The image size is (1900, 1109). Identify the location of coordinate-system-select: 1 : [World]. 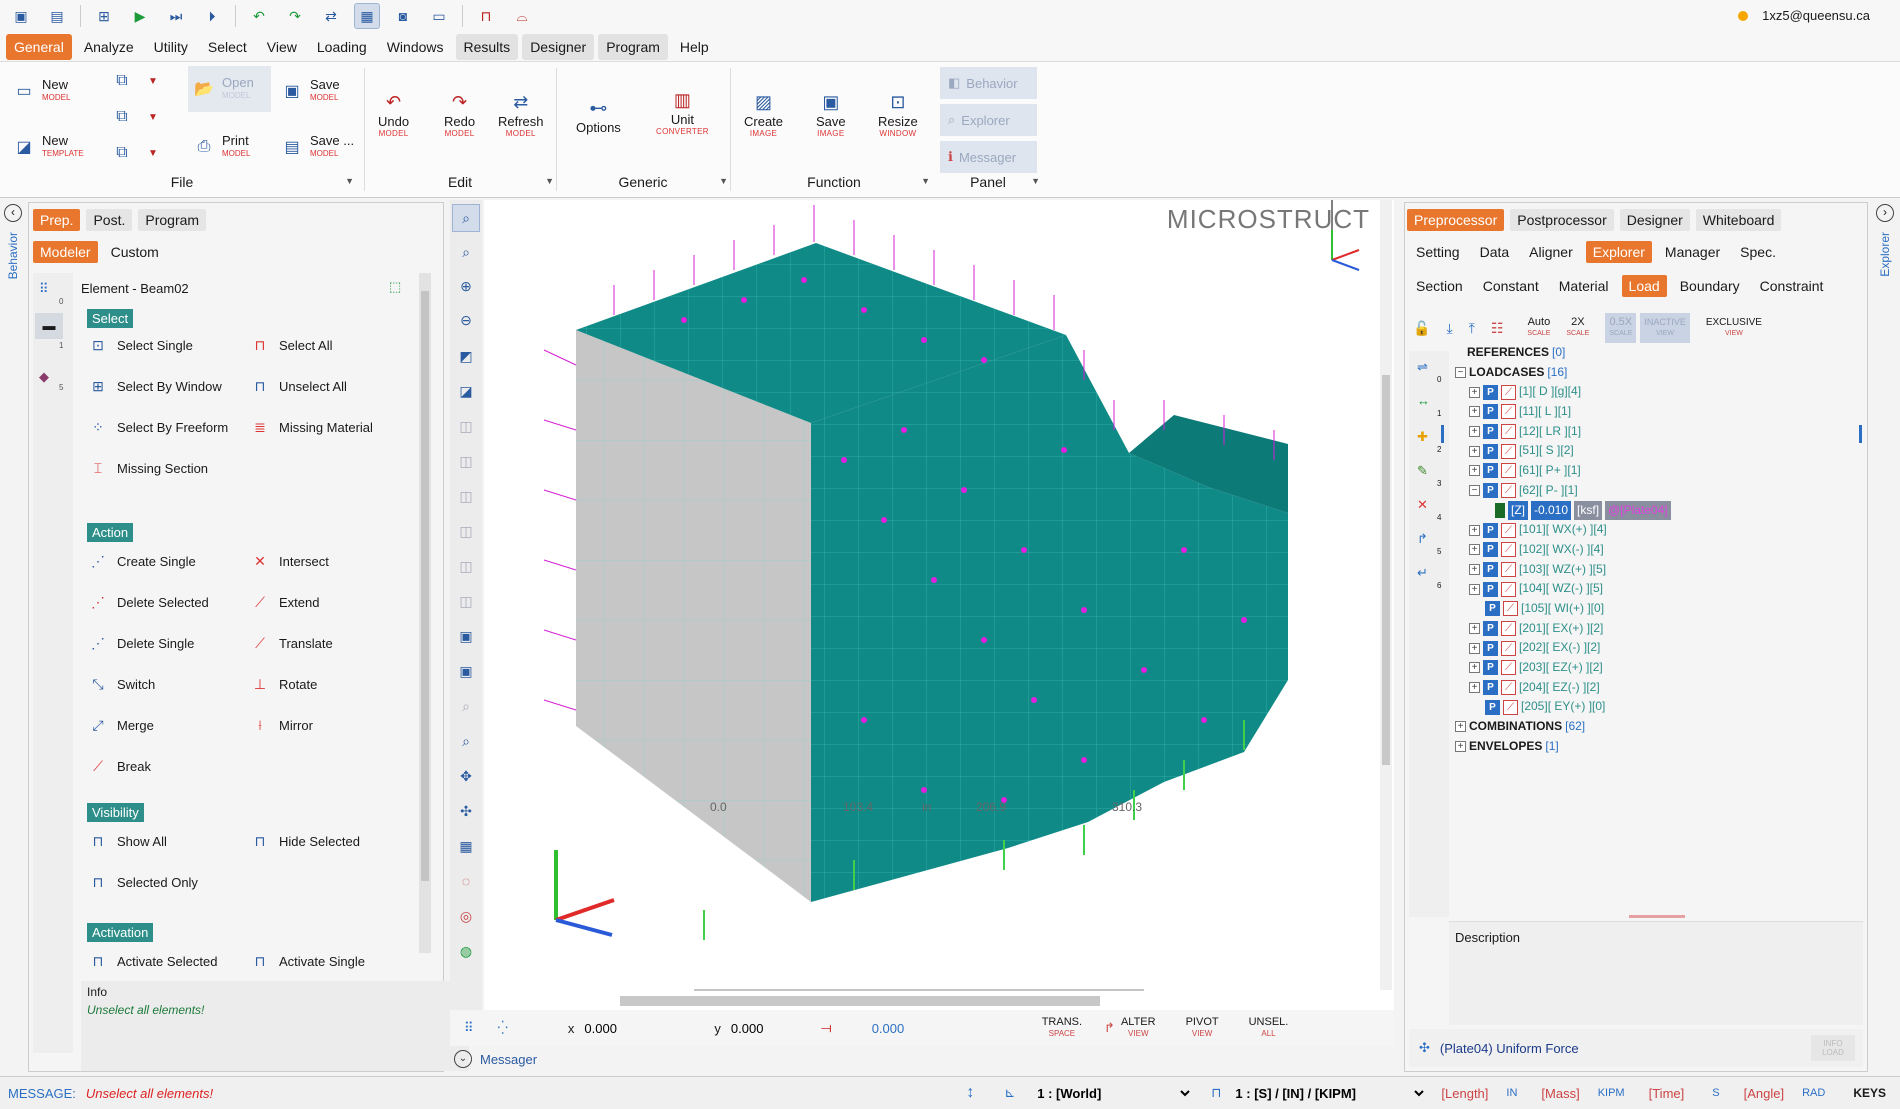
(1113, 1093).